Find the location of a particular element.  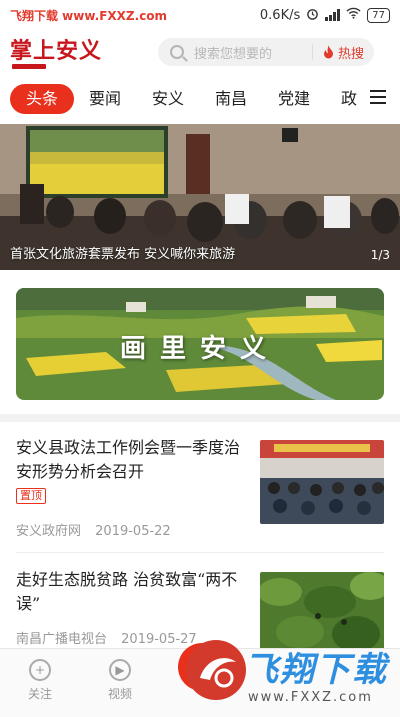

hot-search-button: 热搜 is located at coordinates (337, 53).